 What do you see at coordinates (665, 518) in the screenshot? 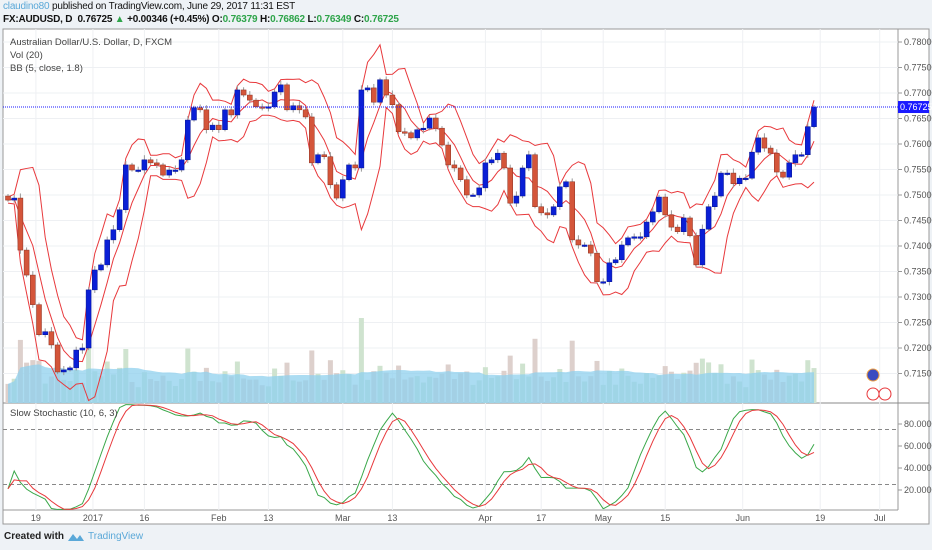
I see `time-tick-label: 15` at bounding box center [665, 518].